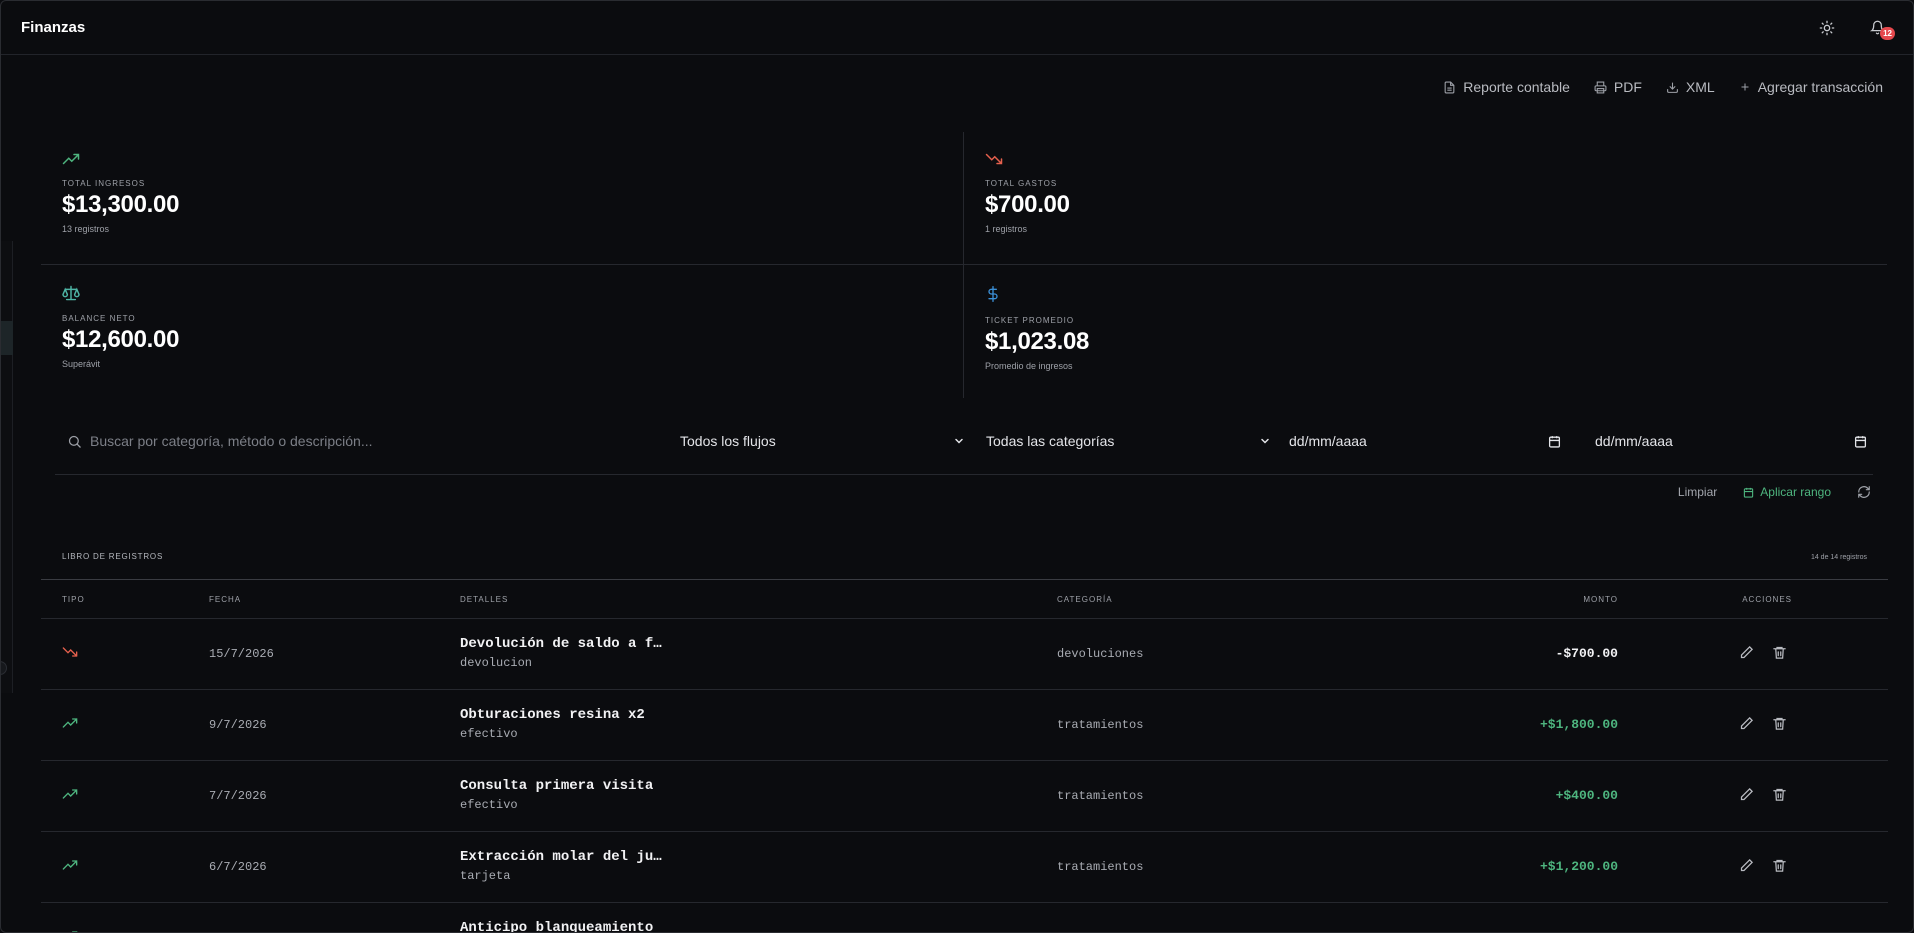  I want to click on row-title: Consulta primera visita, so click(557, 786).